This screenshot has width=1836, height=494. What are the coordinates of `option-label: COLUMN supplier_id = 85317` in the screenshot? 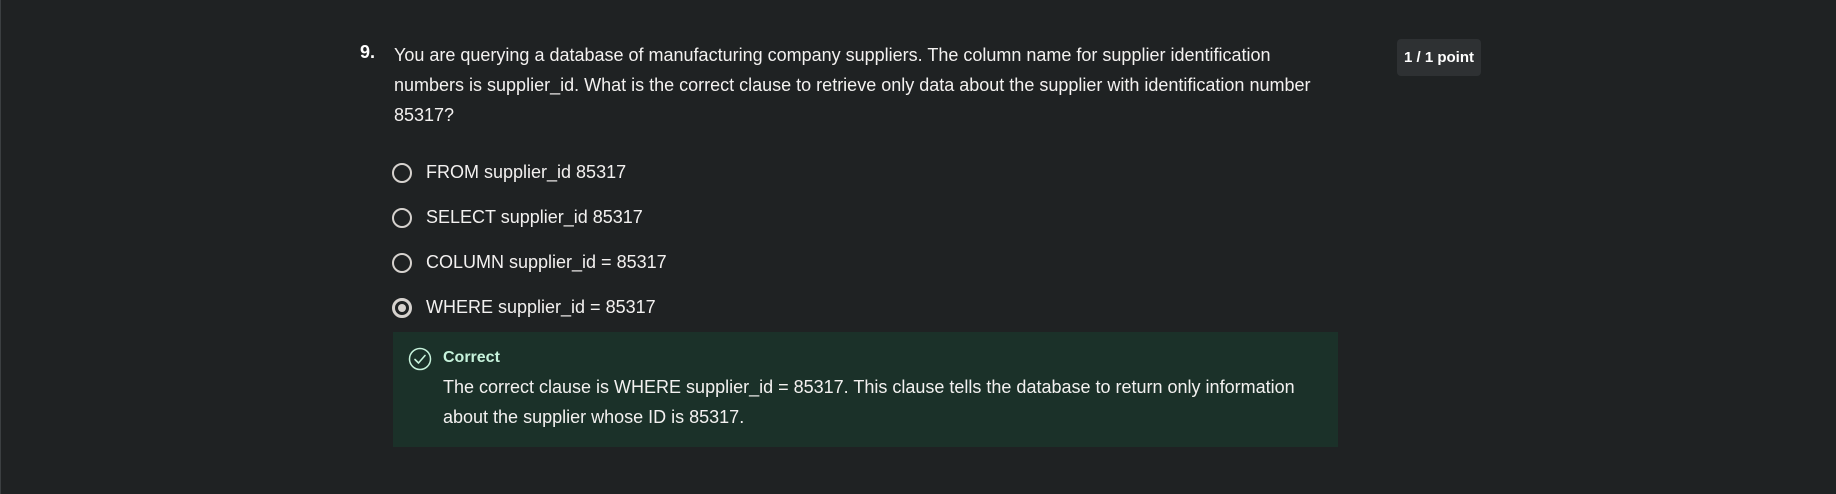 It's located at (546, 262).